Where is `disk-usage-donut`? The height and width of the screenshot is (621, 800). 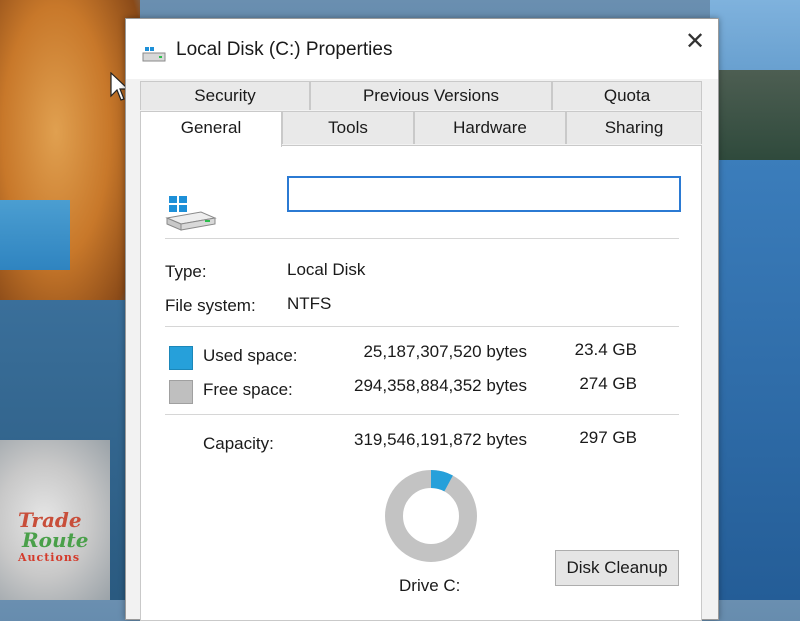 disk-usage-donut is located at coordinates (431, 516).